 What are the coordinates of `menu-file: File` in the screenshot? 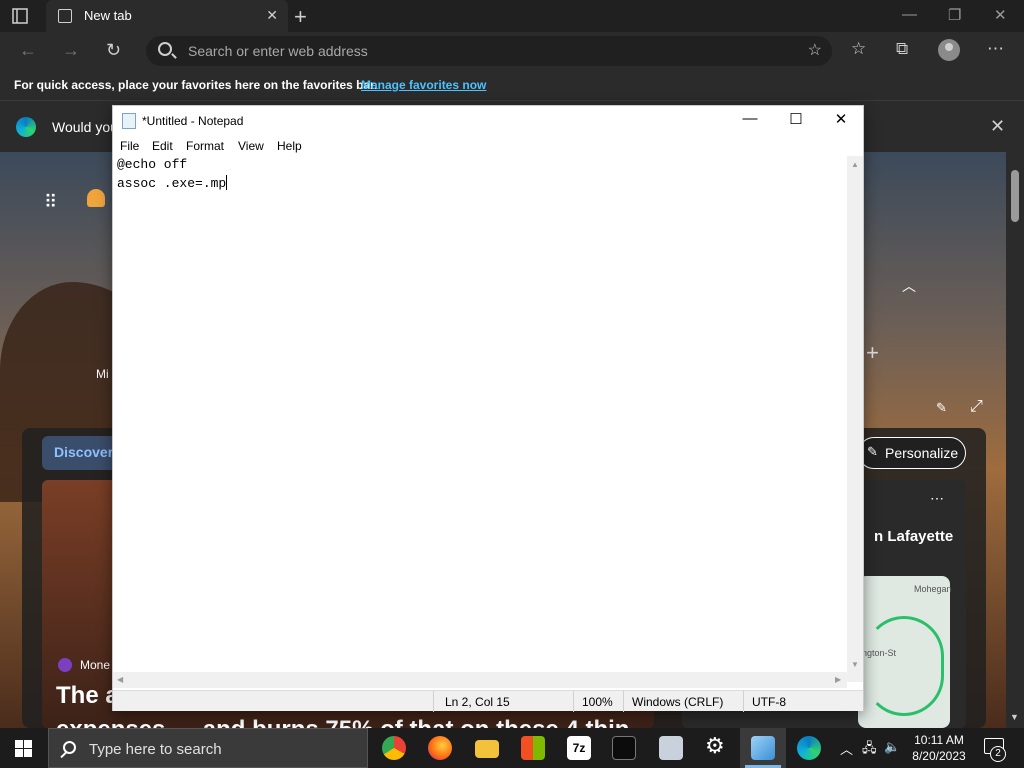 It's located at (129, 146).